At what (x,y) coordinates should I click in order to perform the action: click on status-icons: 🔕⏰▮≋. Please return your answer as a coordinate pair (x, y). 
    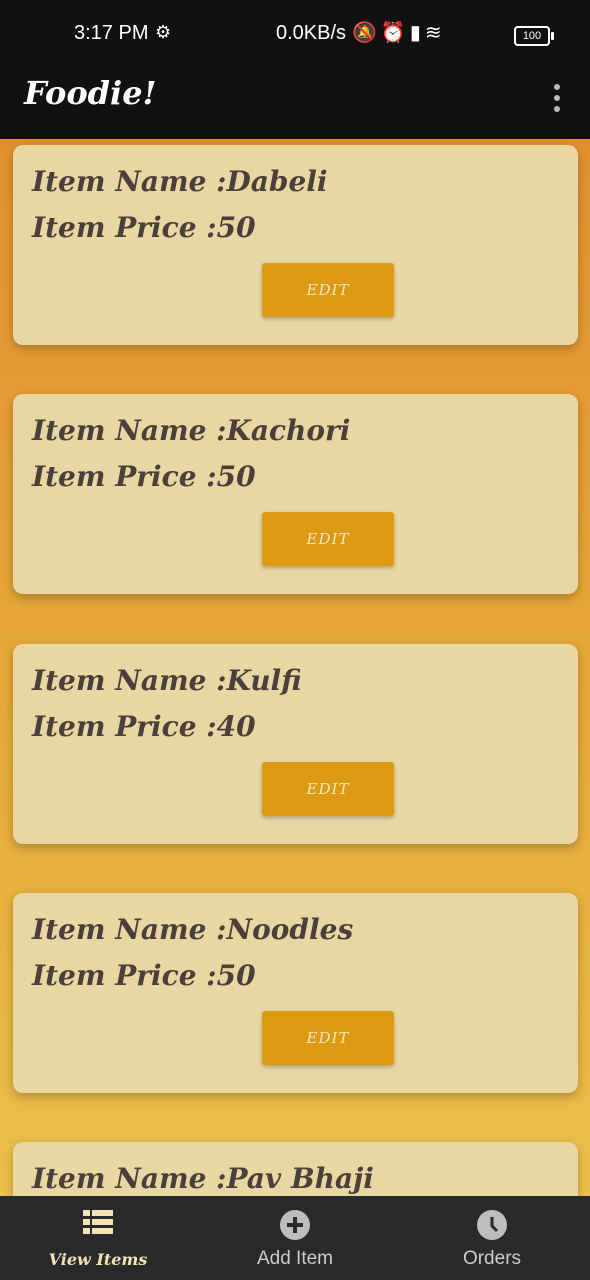
    Looking at the image, I should click on (399, 32).